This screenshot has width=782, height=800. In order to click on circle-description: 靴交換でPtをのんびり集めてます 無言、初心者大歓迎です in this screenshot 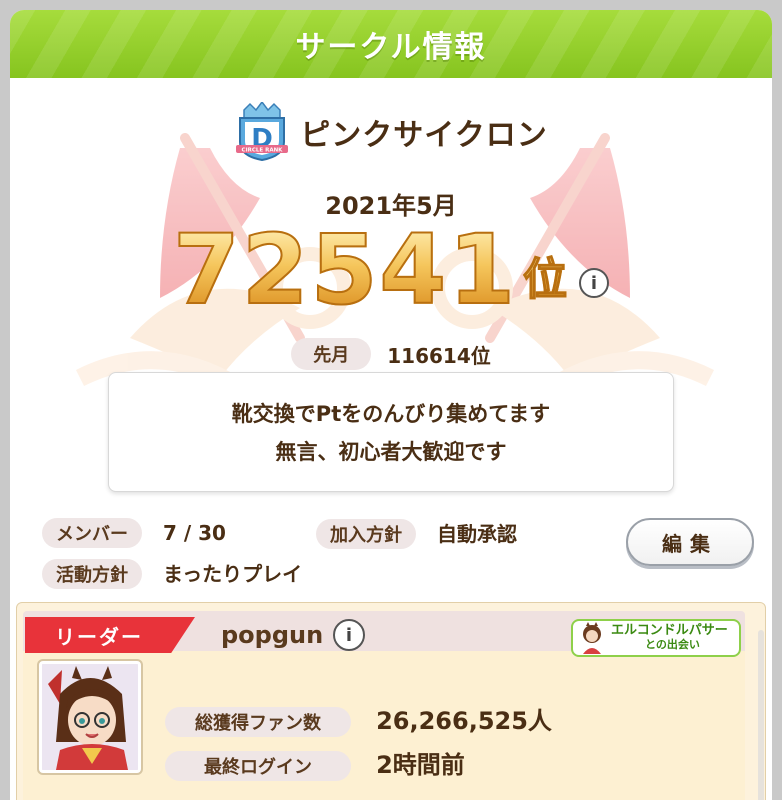, I will do `click(391, 432)`.